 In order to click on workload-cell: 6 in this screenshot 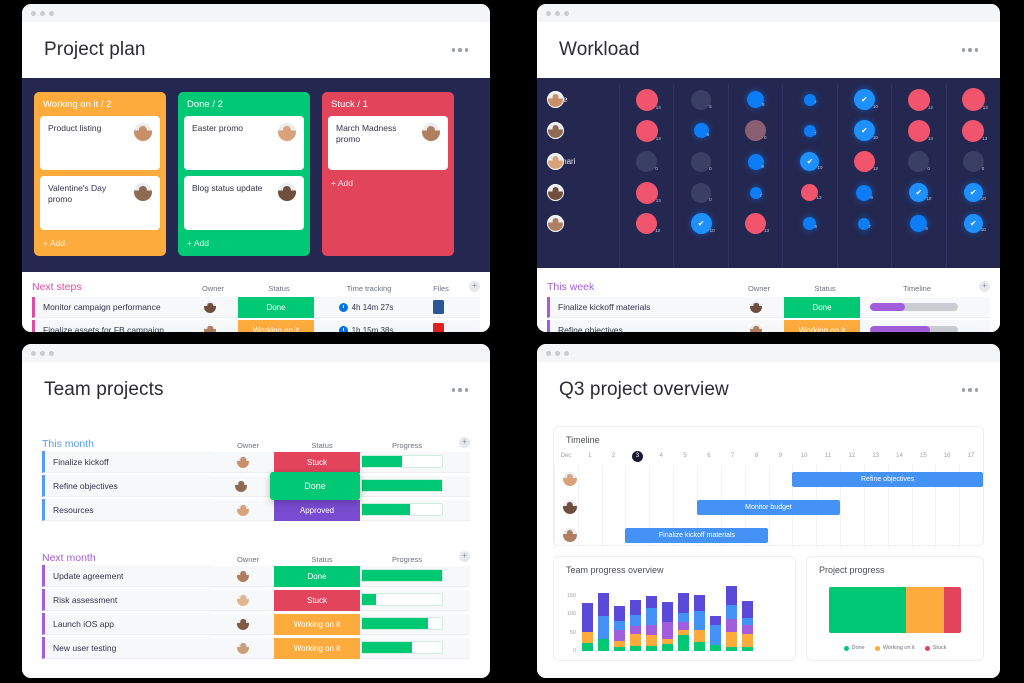, I will do `click(700, 130)`.